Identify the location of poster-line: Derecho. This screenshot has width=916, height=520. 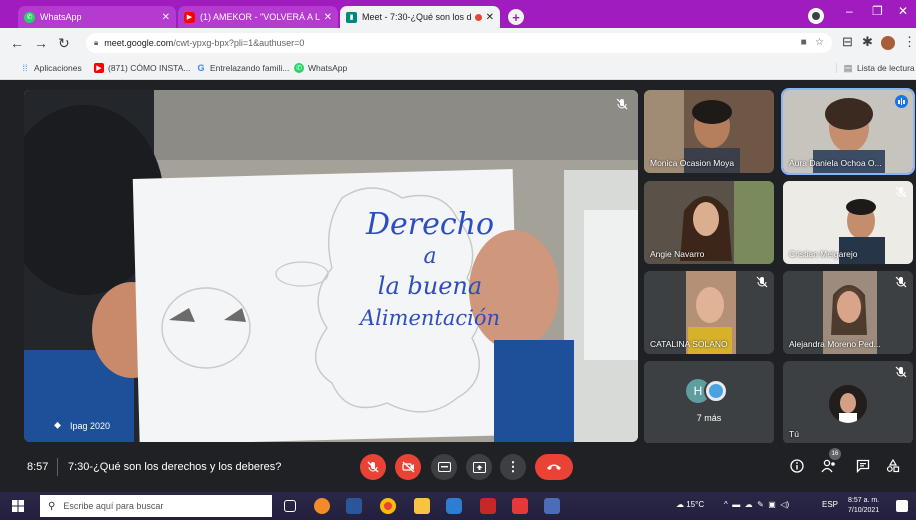
(430, 224).